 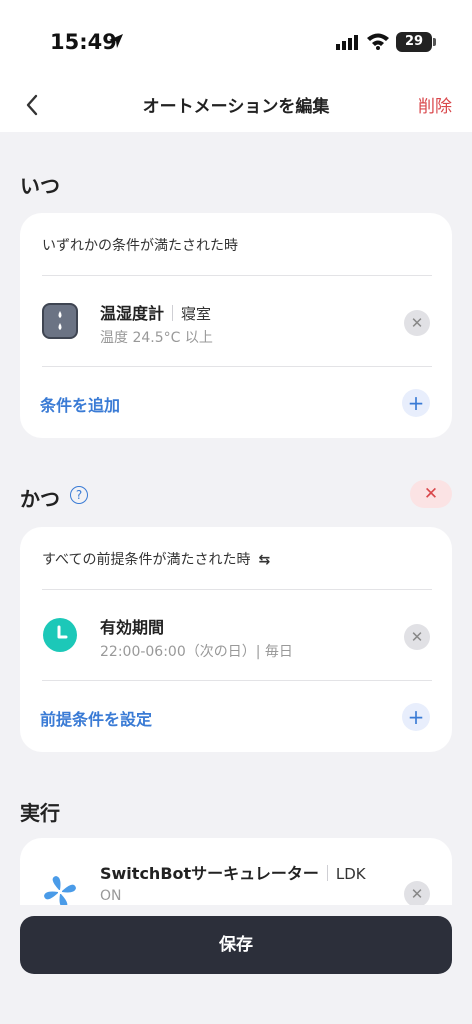 I want to click on remove-precondition-item-button: ✕, so click(x=417, y=637).